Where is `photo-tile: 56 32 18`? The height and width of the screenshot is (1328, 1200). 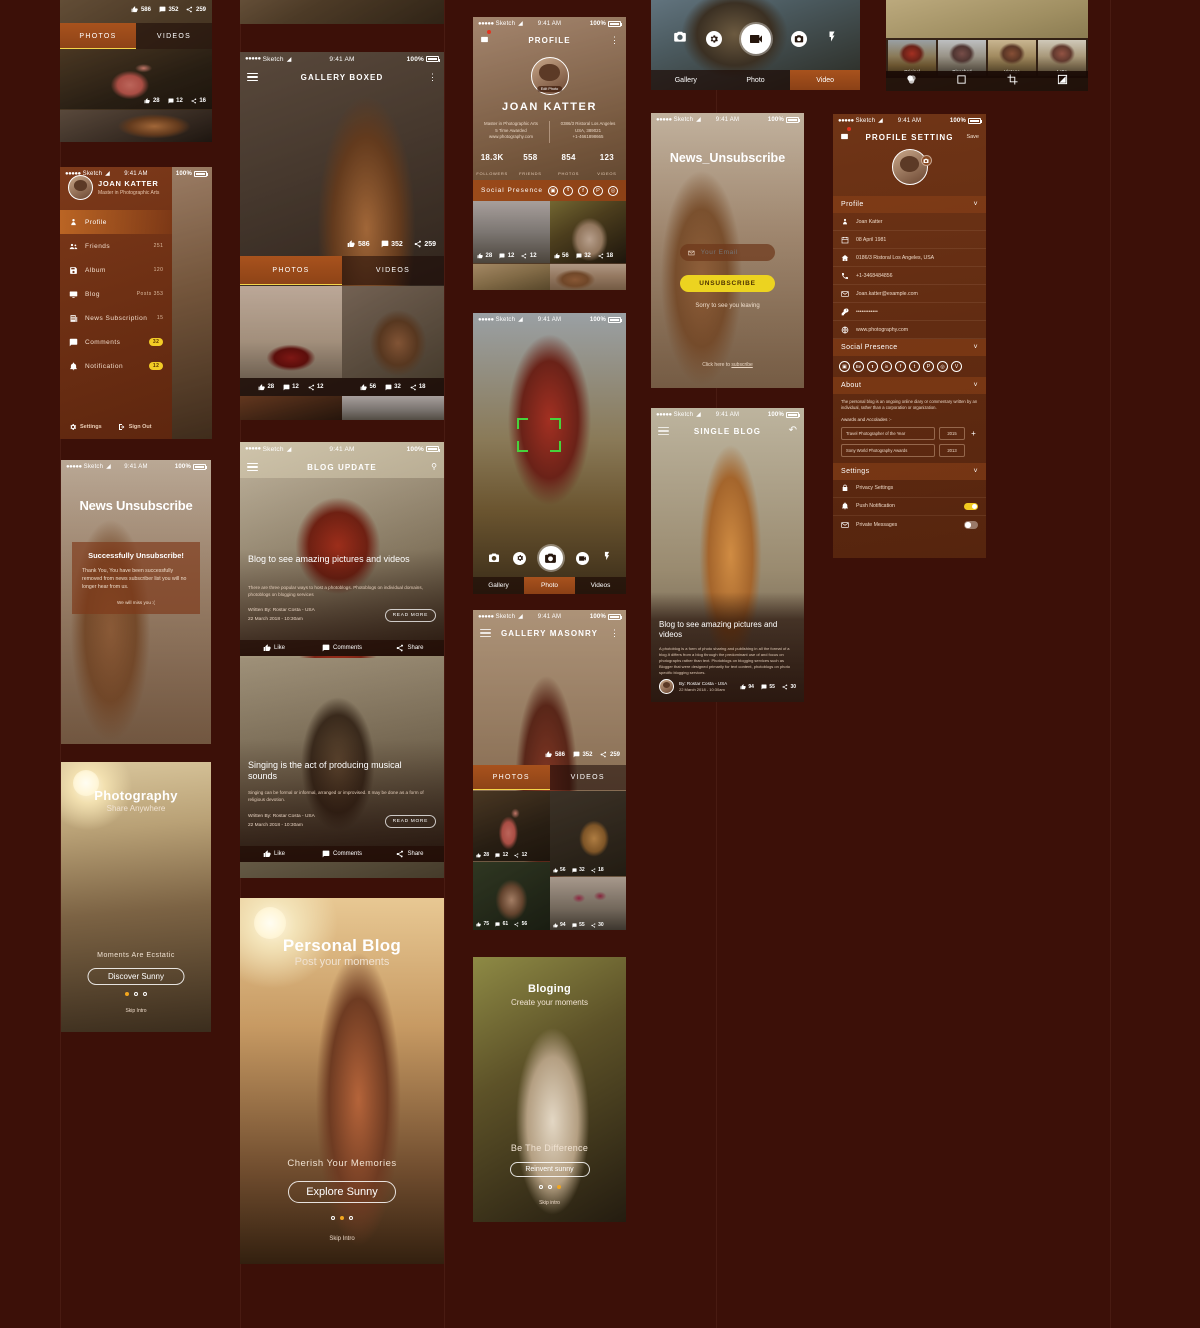 photo-tile: 56 32 18 is located at coordinates (587, 833).